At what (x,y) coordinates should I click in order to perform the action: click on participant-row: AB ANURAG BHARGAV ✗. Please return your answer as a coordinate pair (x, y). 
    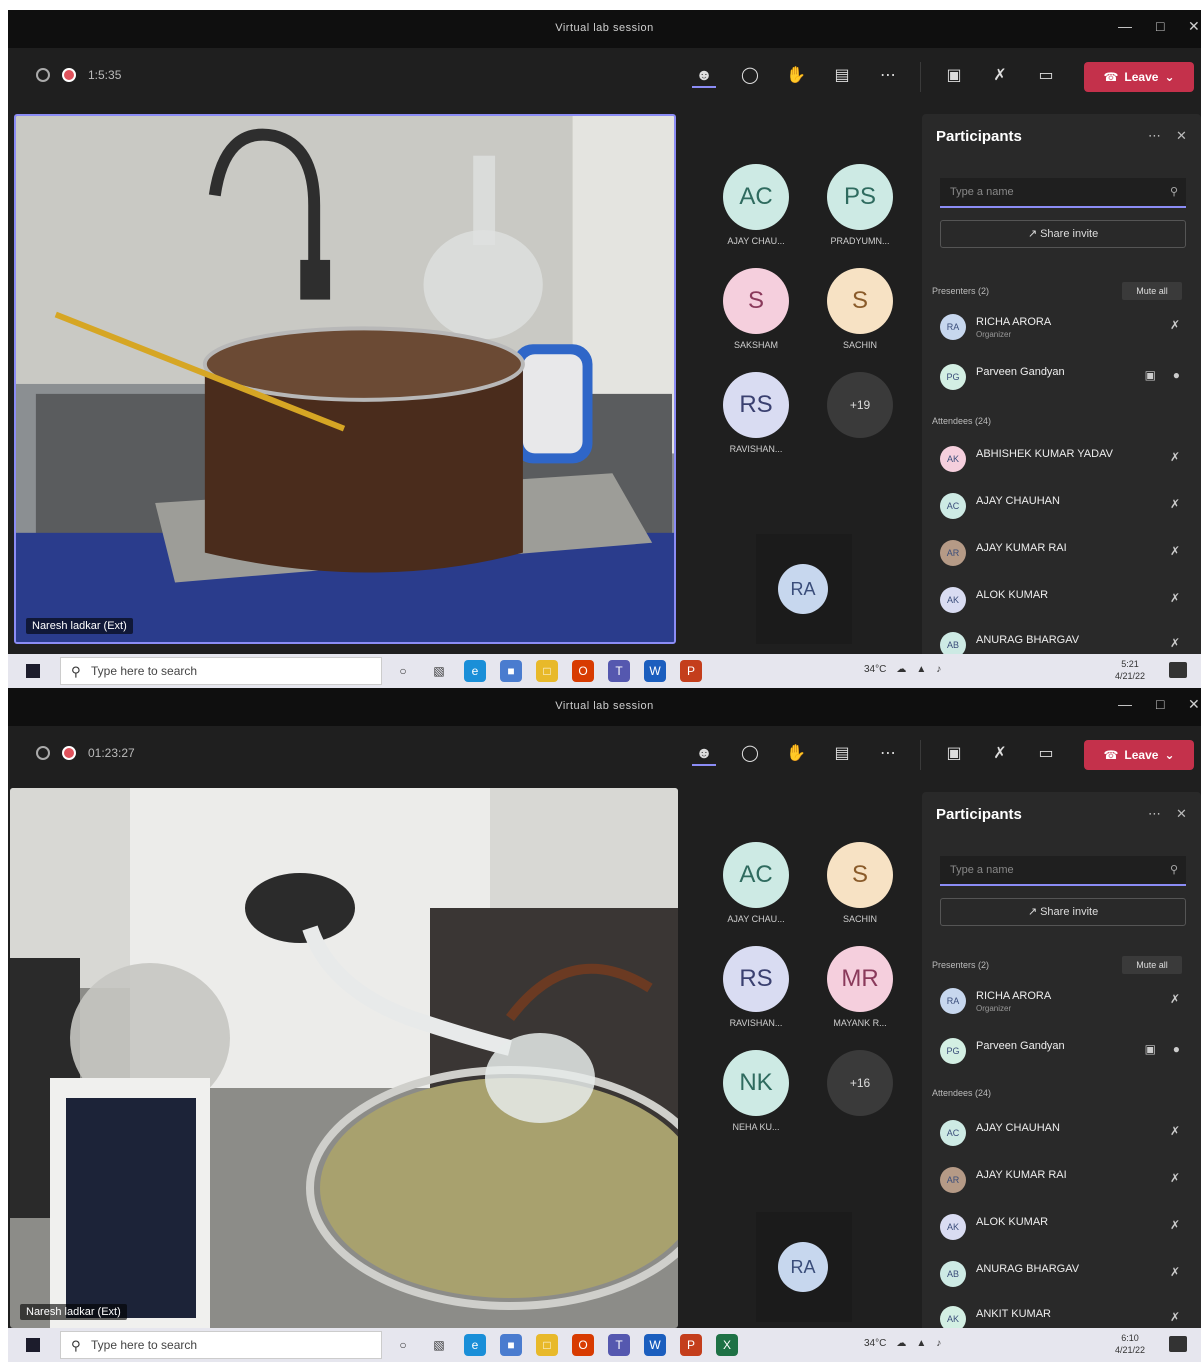
    Looking at the image, I should click on (1064, 1273).